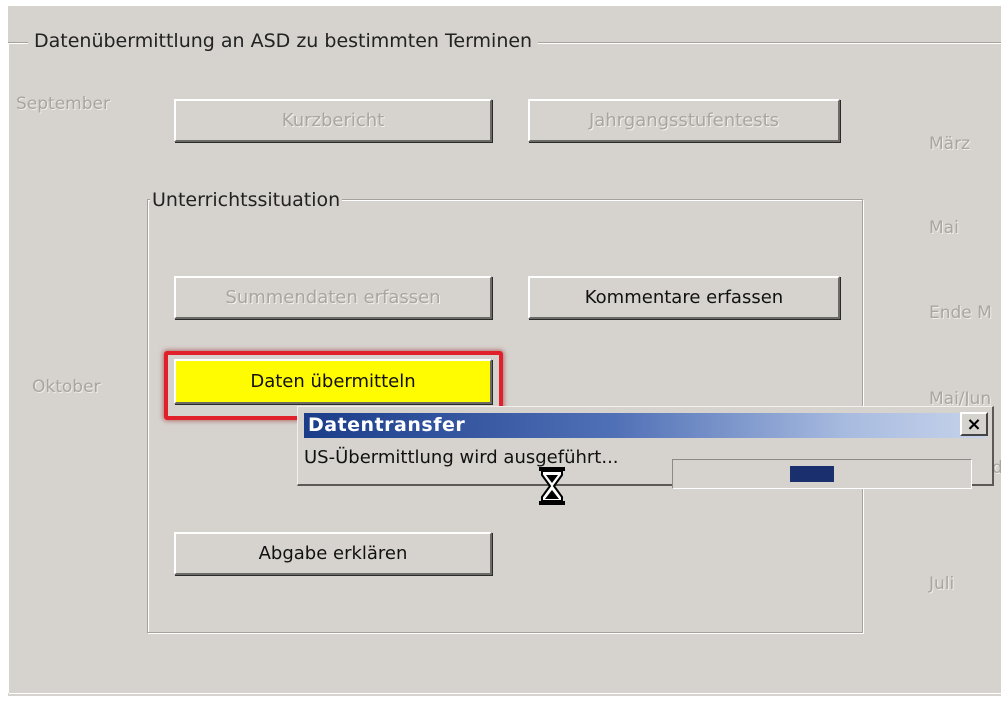  I want to click on dialog-title: Datentransfer, so click(387, 425).